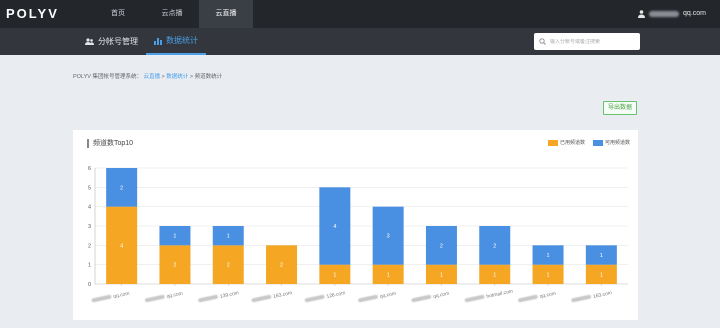 This screenshot has width=720, height=328. I want to click on top-nav: 首页 云点播 云直播, so click(172, 14).